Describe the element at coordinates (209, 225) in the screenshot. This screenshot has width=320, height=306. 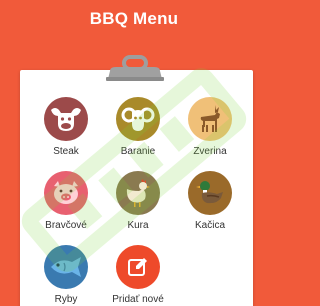
I see `category-label: Kačica` at that location.